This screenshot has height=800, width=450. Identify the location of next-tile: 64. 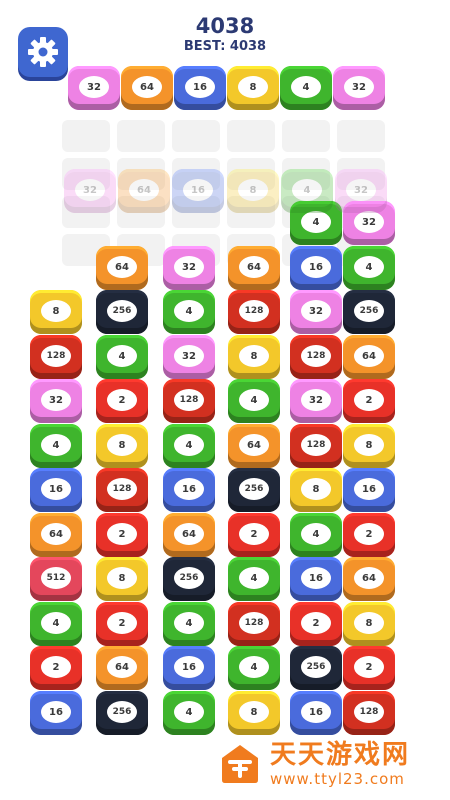
(147, 88).